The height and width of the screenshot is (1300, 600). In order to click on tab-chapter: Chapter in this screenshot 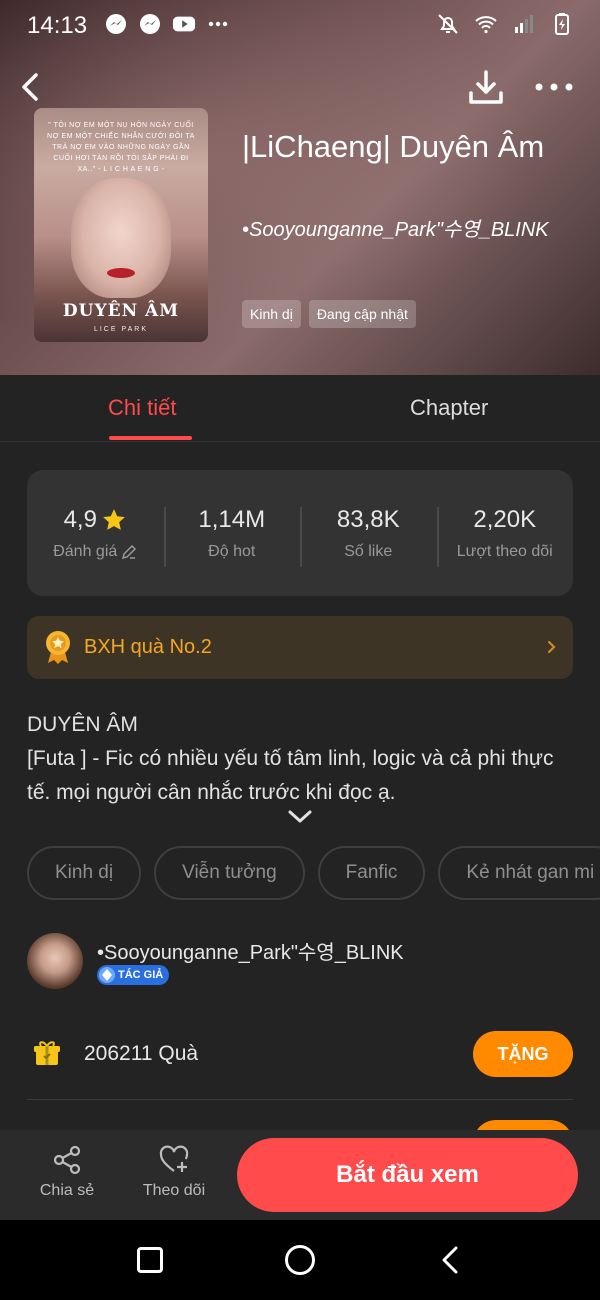, I will do `click(449, 408)`.